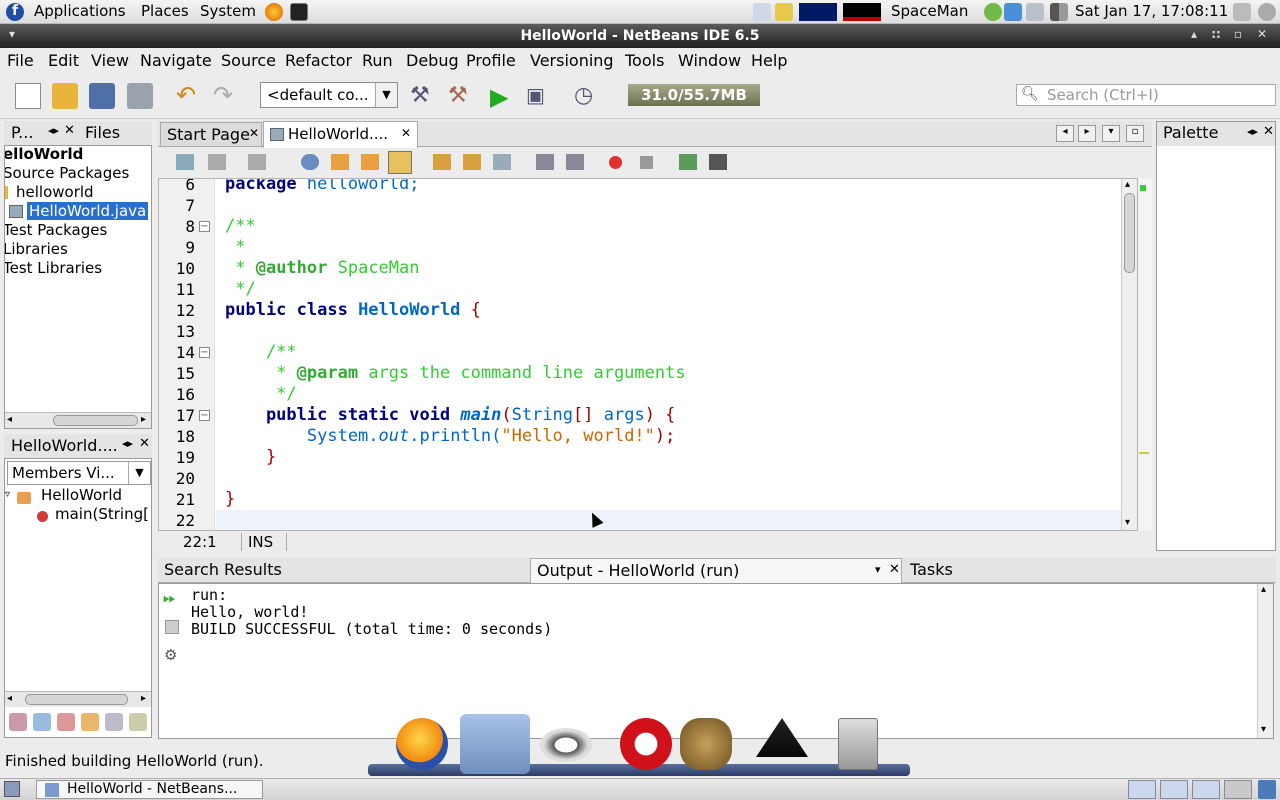 The height and width of the screenshot is (800, 1280). Describe the element at coordinates (18, 722) in the screenshot. I see `filter-fields-icon` at that location.